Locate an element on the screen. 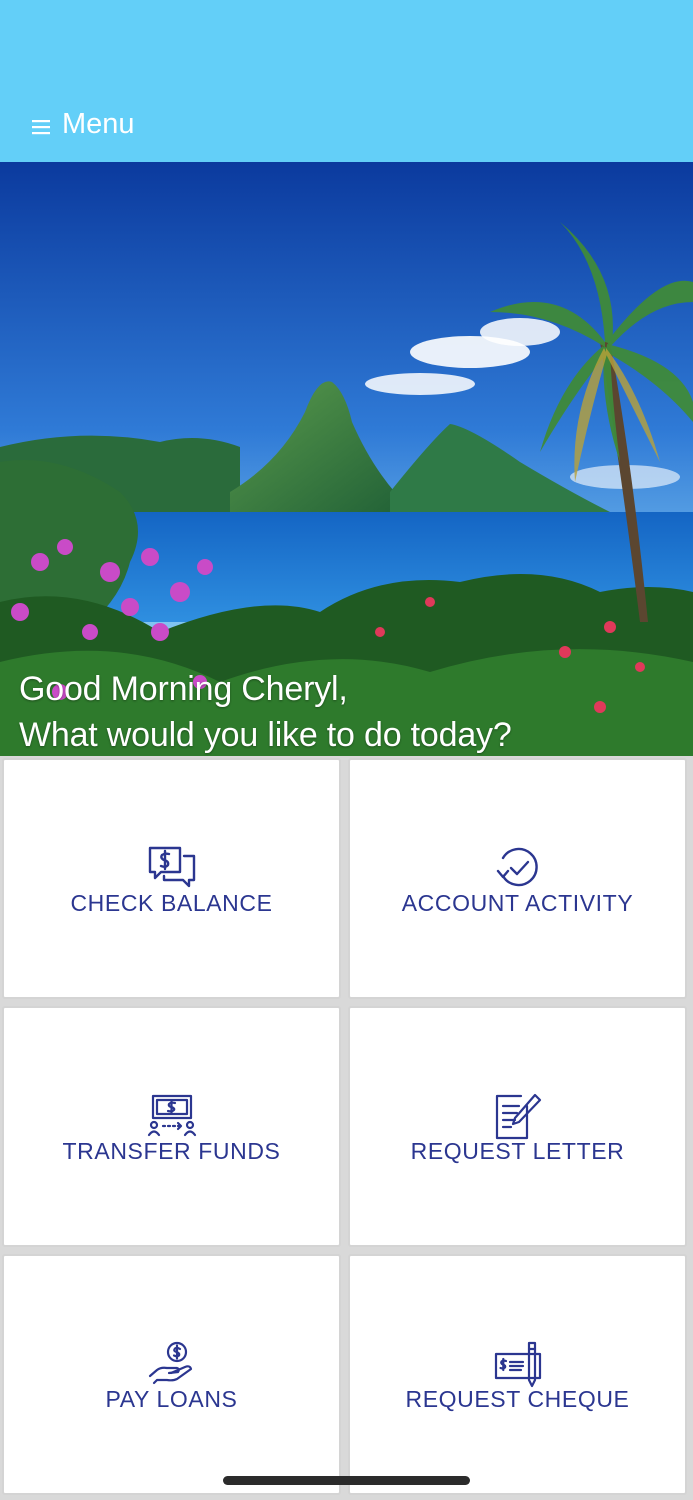 Image resolution: width=693 pixels, height=1500 pixels. pay-loans-tile: PAY LOANS is located at coordinates (171, 1374).